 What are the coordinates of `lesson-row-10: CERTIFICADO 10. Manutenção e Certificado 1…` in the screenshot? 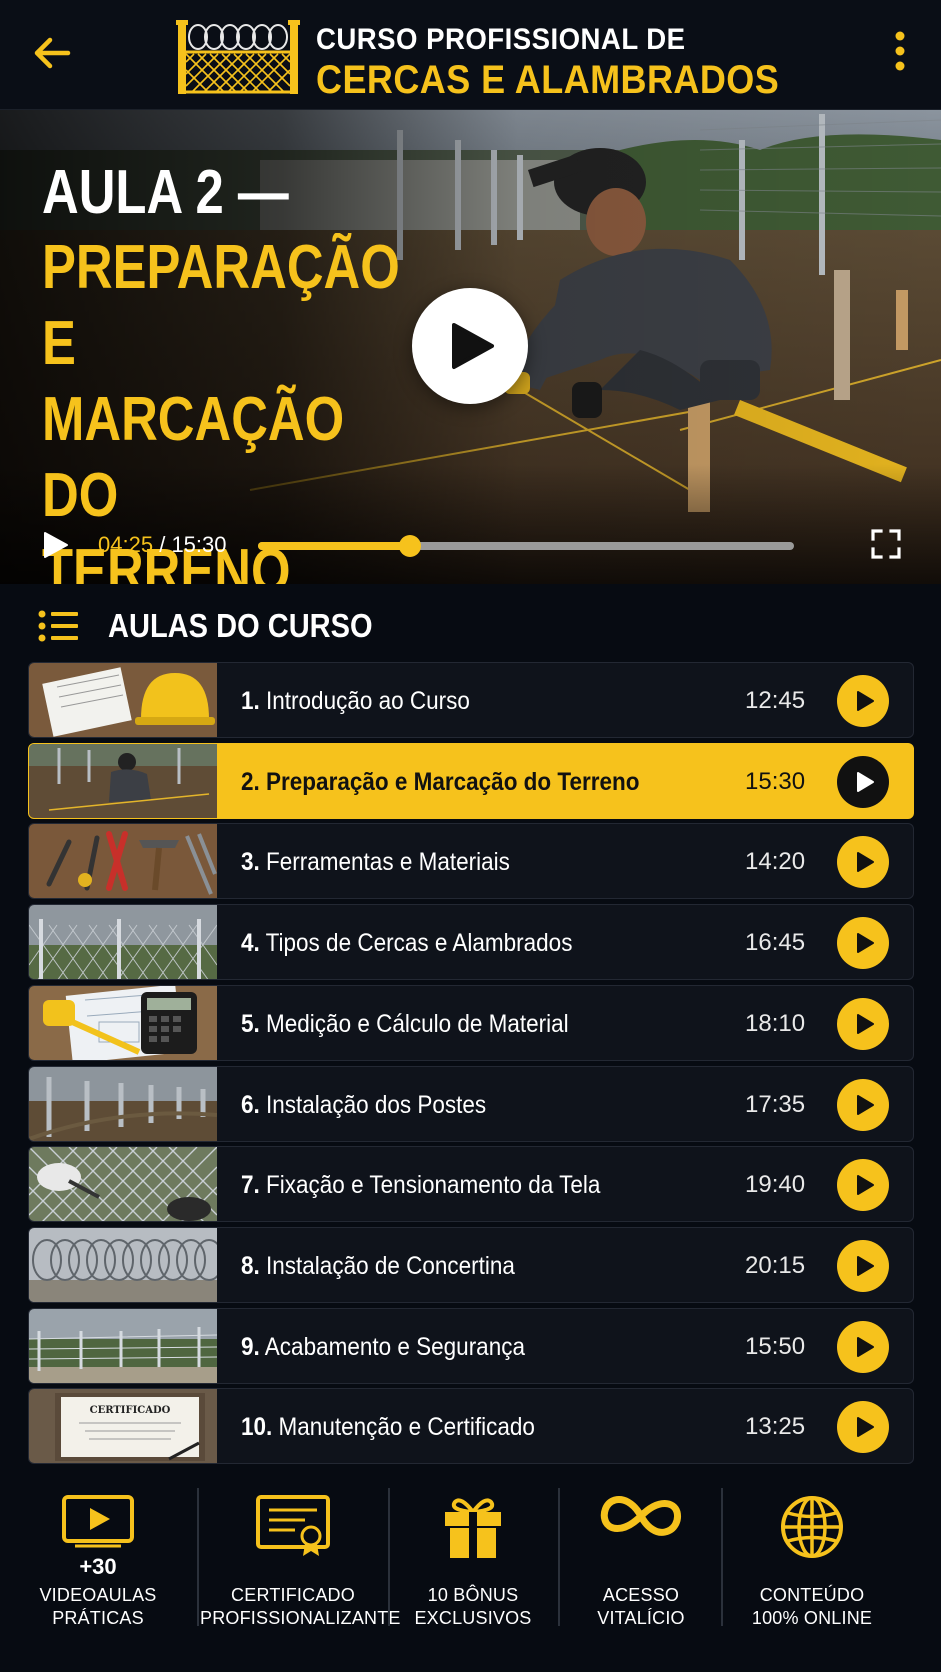 It's located at (471, 1426).